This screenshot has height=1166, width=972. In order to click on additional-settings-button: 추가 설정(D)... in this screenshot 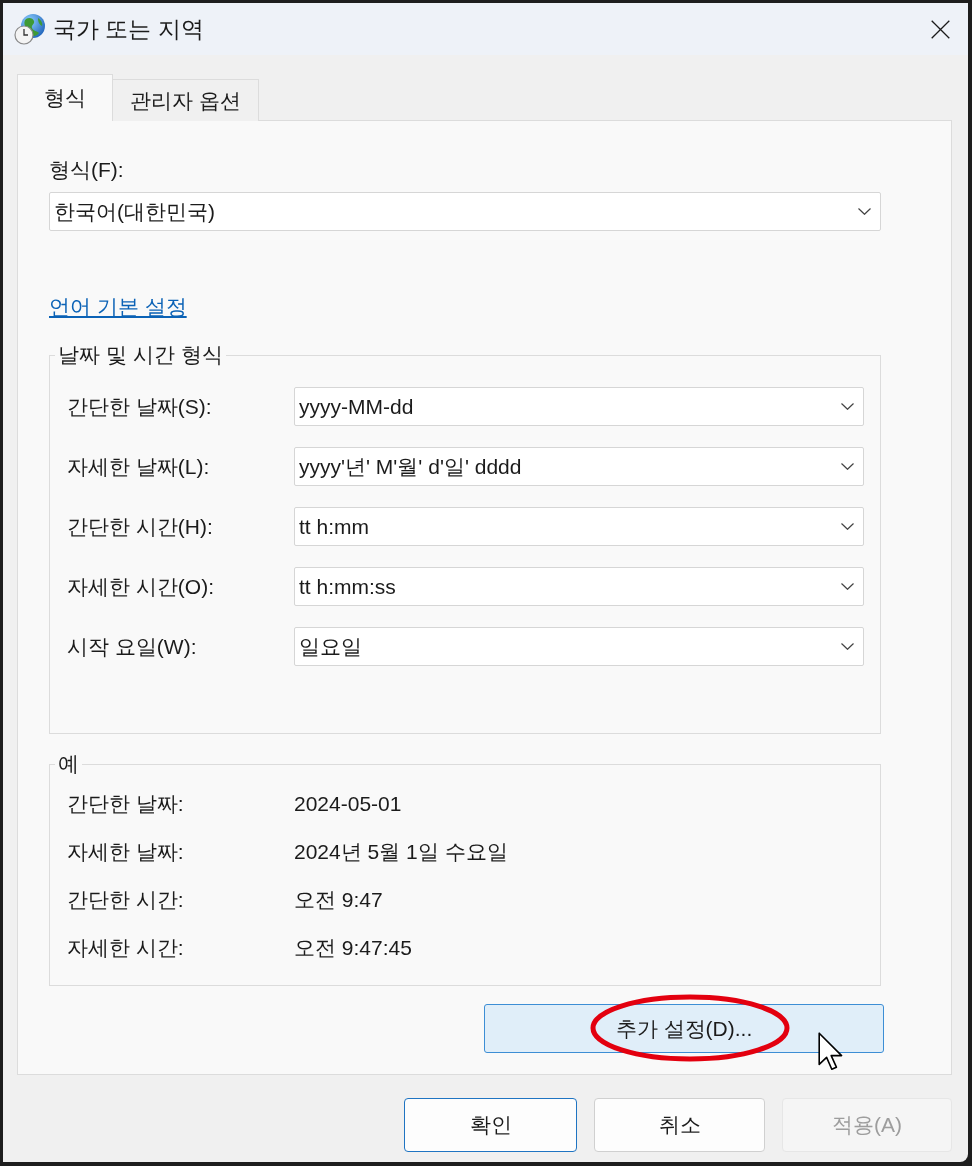, I will do `click(684, 1028)`.